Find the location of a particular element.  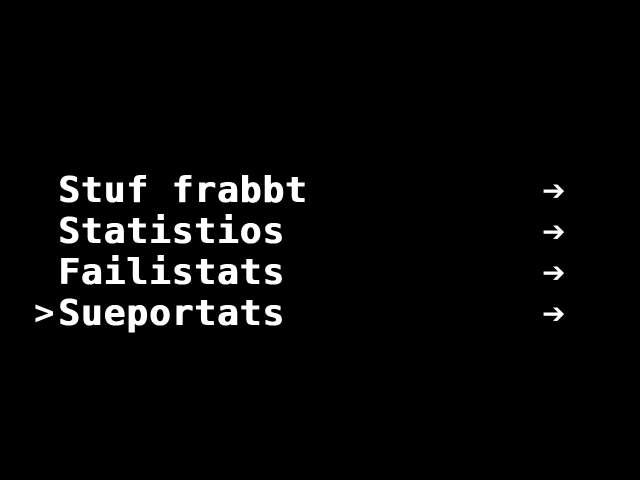

menu-item-label: Failistats is located at coordinates (171, 272).